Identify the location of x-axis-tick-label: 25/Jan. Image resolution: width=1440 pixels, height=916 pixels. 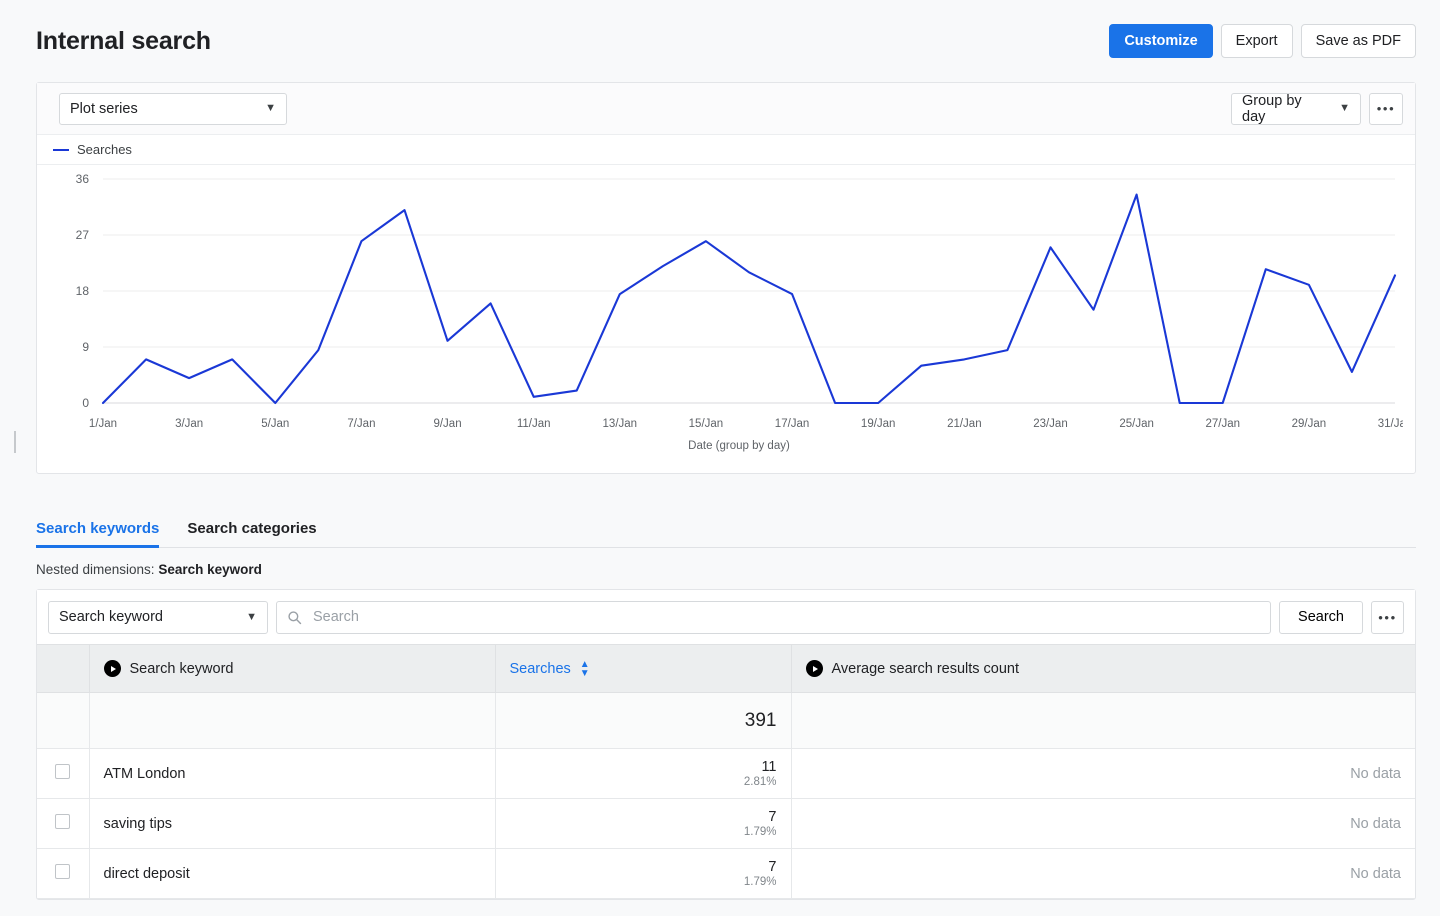
(1136, 424).